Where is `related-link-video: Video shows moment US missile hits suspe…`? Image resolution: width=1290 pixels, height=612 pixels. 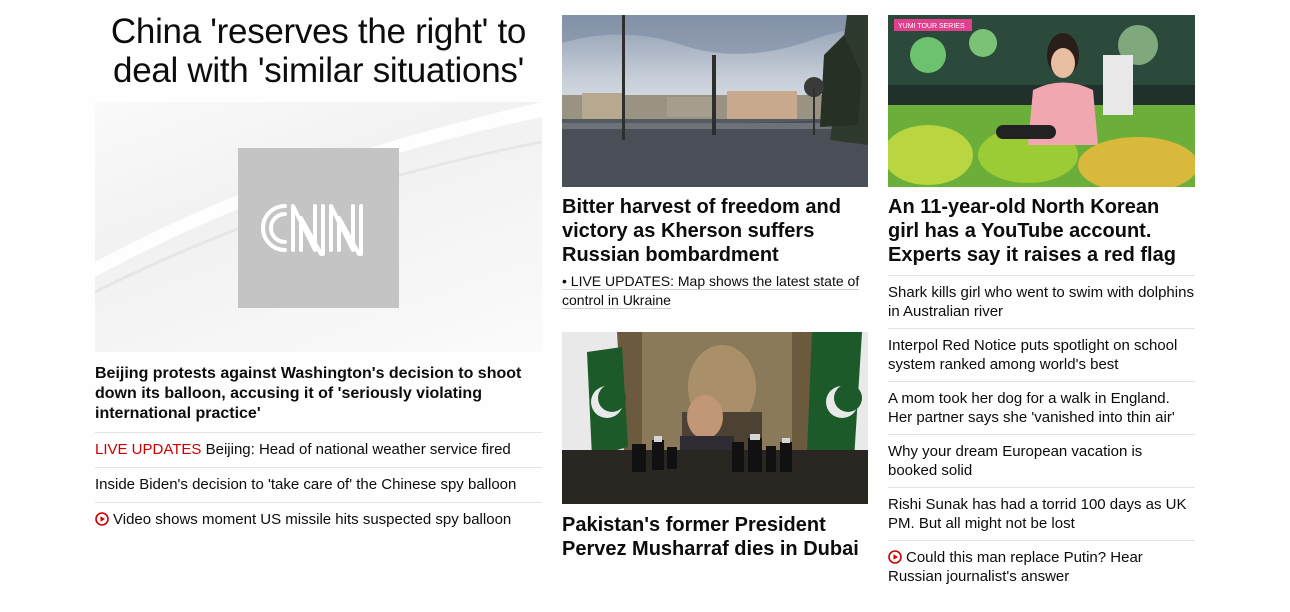 related-link-video: Video shows moment US missile hits suspe… is located at coordinates (318, 519).